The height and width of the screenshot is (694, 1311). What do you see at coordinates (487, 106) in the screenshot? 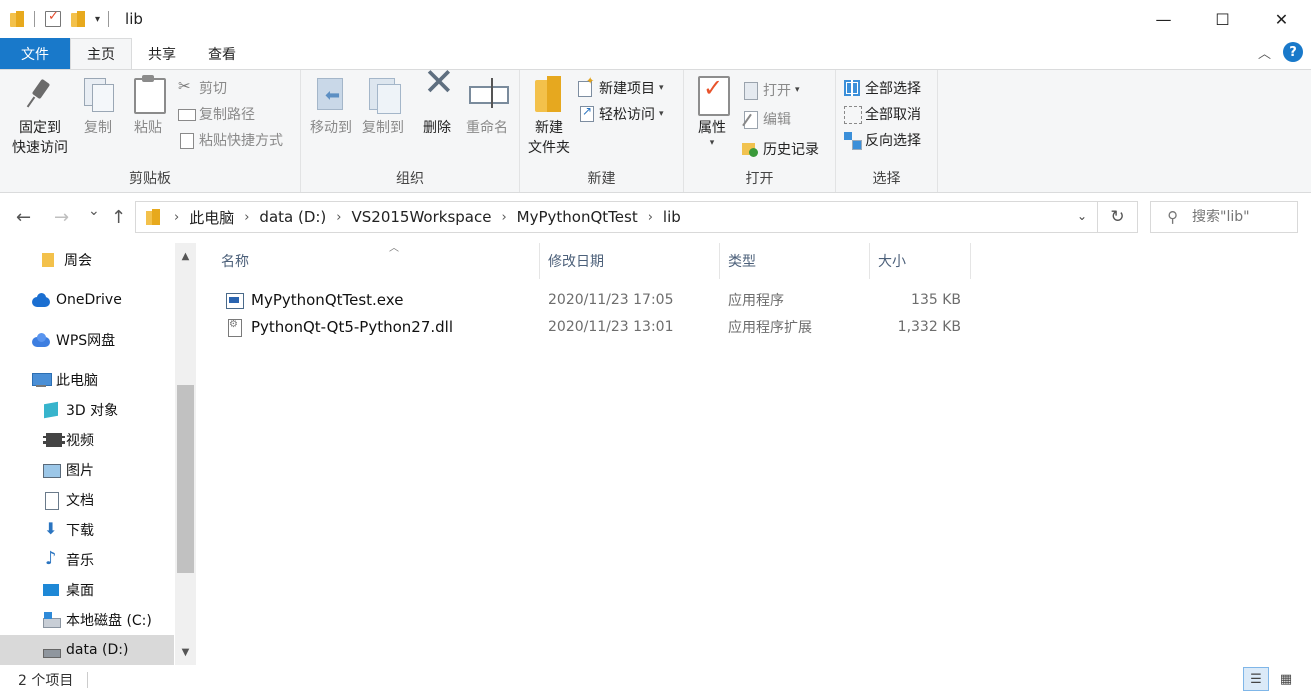
I see `rename-button: 重命名` at bounding box center [487, 106].